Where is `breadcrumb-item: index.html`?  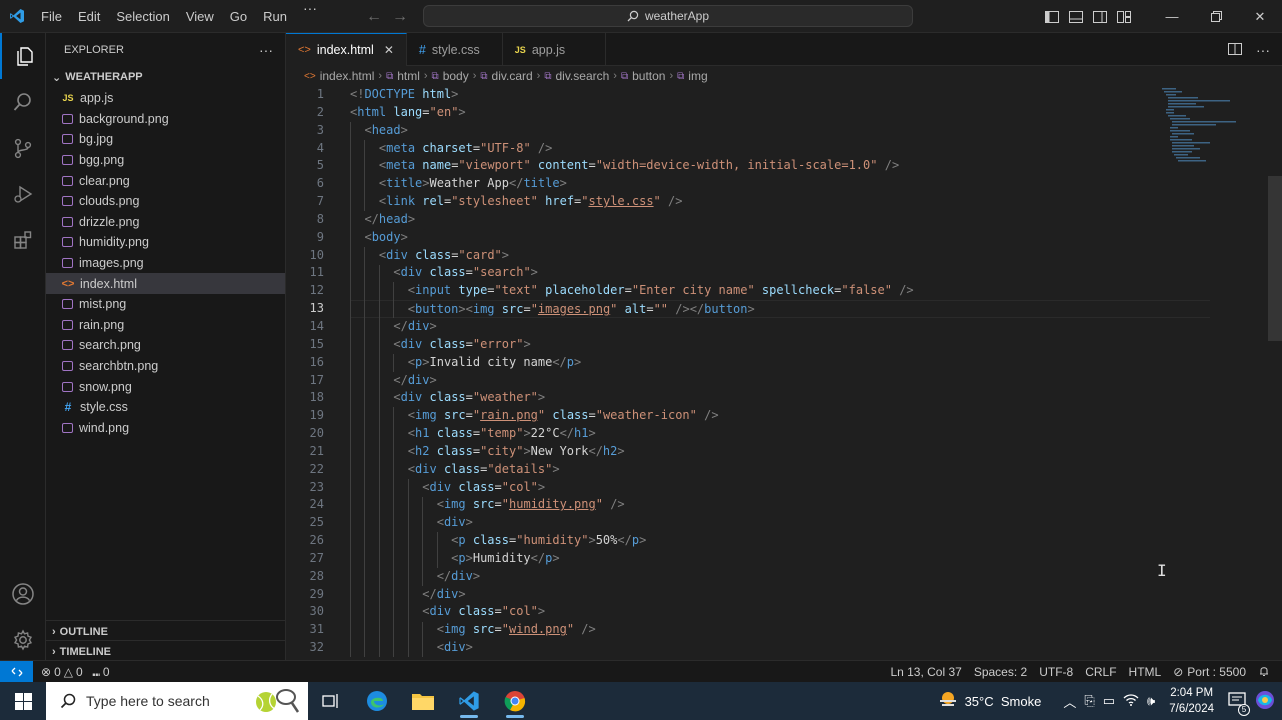 breadcrumb-item: index.html is located at coordinates (347, 76).